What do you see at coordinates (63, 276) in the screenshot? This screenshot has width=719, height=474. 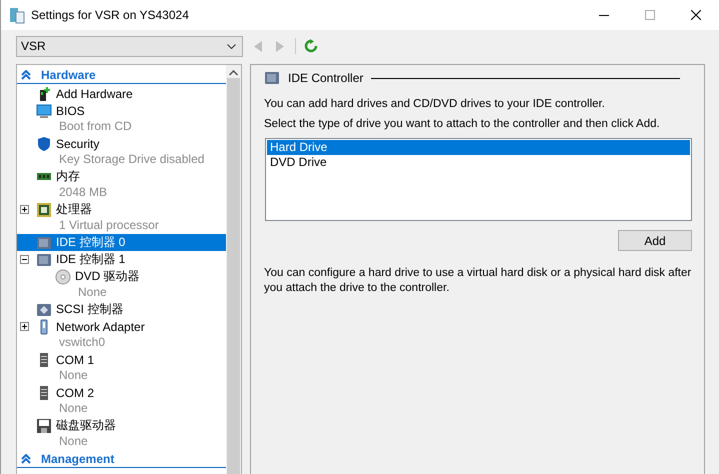 I see `disc-icon` at bounding box center [63, 276].